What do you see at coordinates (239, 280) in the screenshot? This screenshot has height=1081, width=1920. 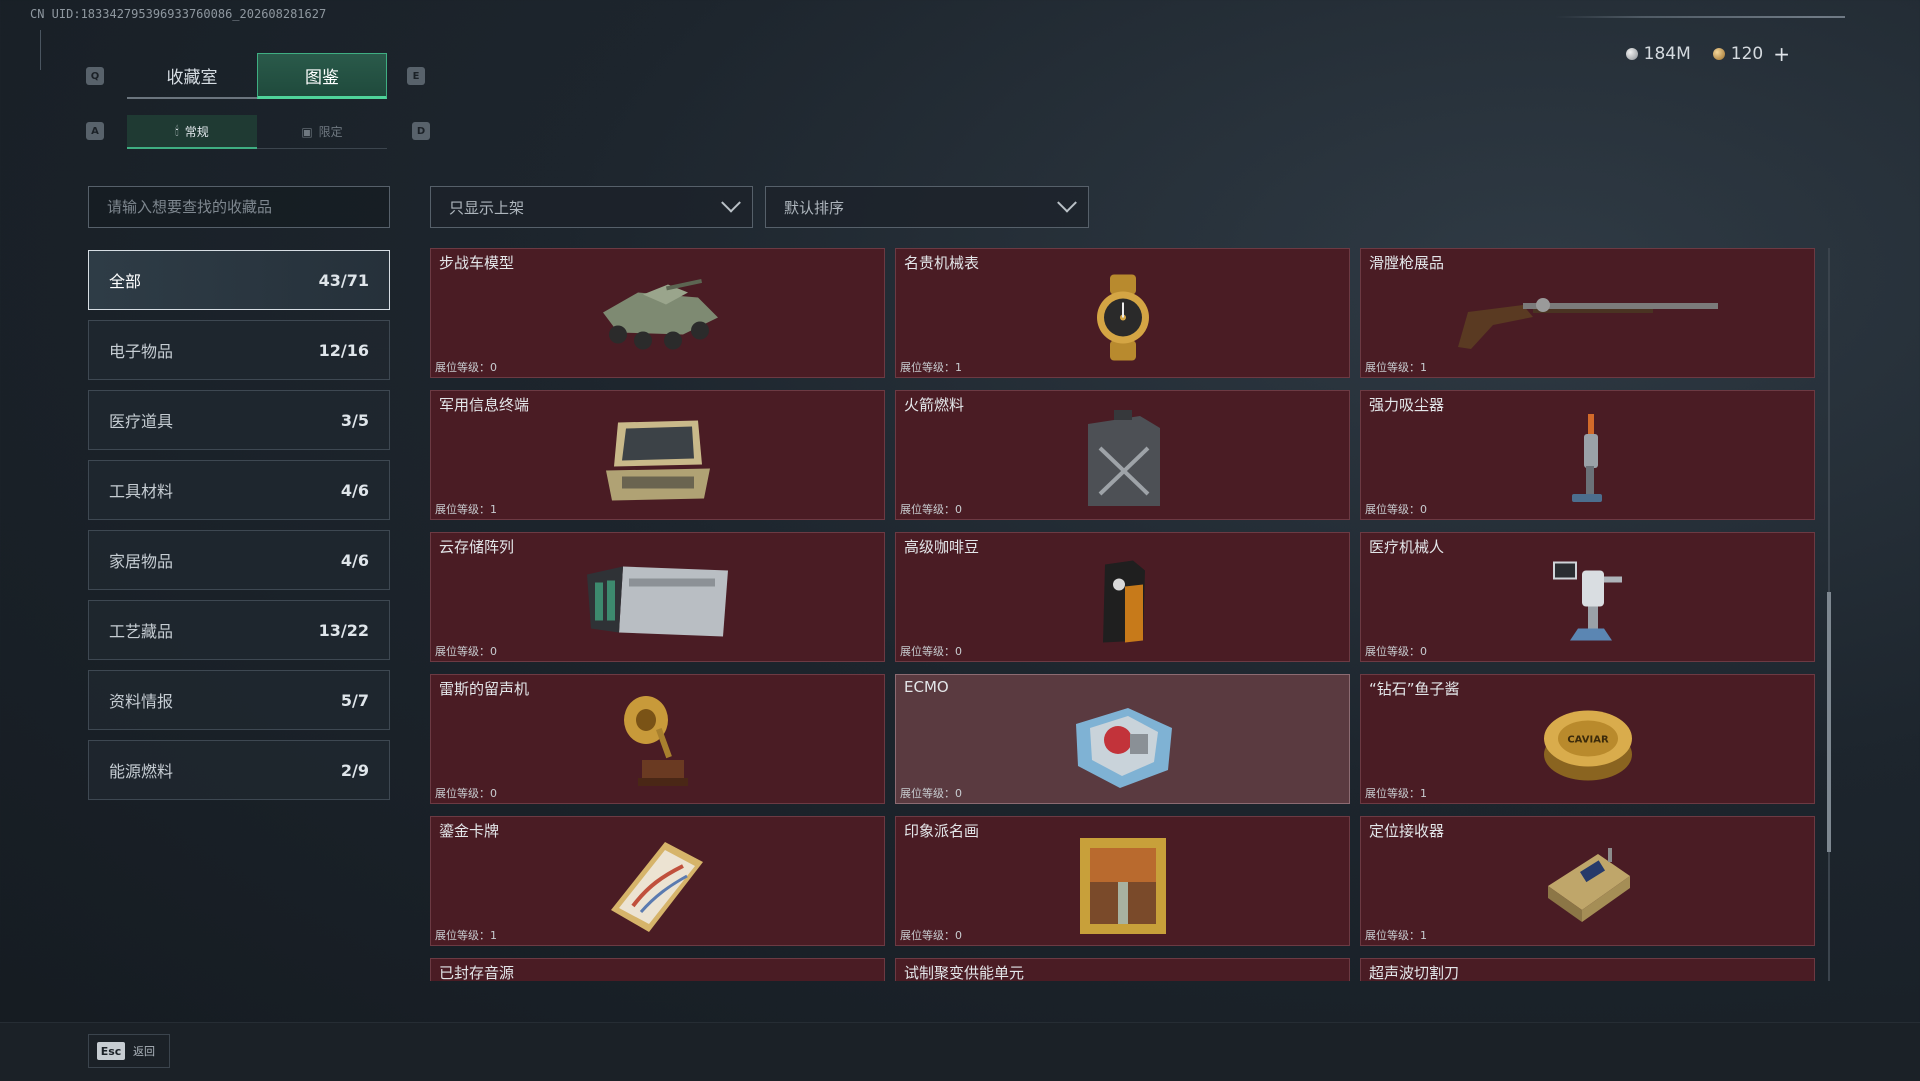 I see `category-all: 全部 43/71` at bounding box center [239, 280].